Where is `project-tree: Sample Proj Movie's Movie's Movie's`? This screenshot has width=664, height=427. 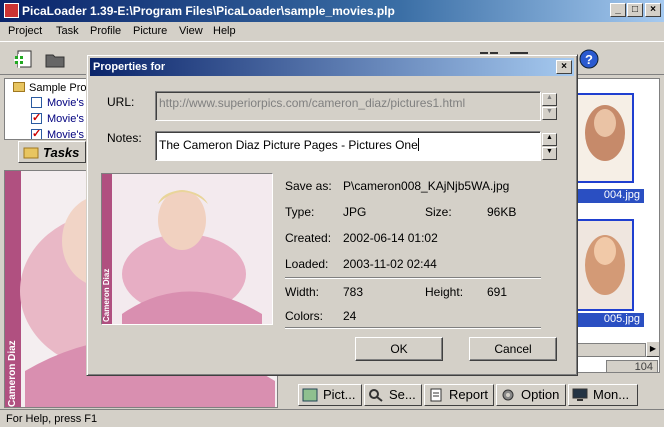 project-tree: Sample Proj Movie's Movie's Movie's is located at coordinates (49, 109).